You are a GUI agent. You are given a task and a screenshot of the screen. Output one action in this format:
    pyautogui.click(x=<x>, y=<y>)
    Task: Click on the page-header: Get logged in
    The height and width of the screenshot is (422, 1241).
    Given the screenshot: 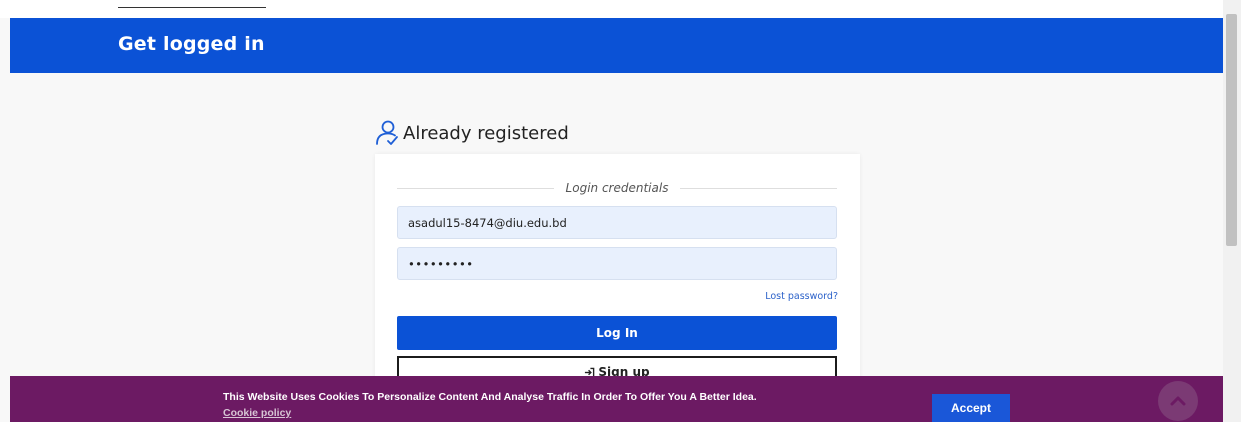 What is the action you would take?
    pyautogui.click(x=616, y=45)
    